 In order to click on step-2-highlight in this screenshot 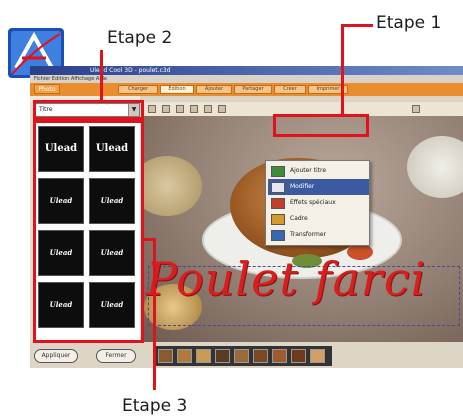, I will do `click(88, 110)`.